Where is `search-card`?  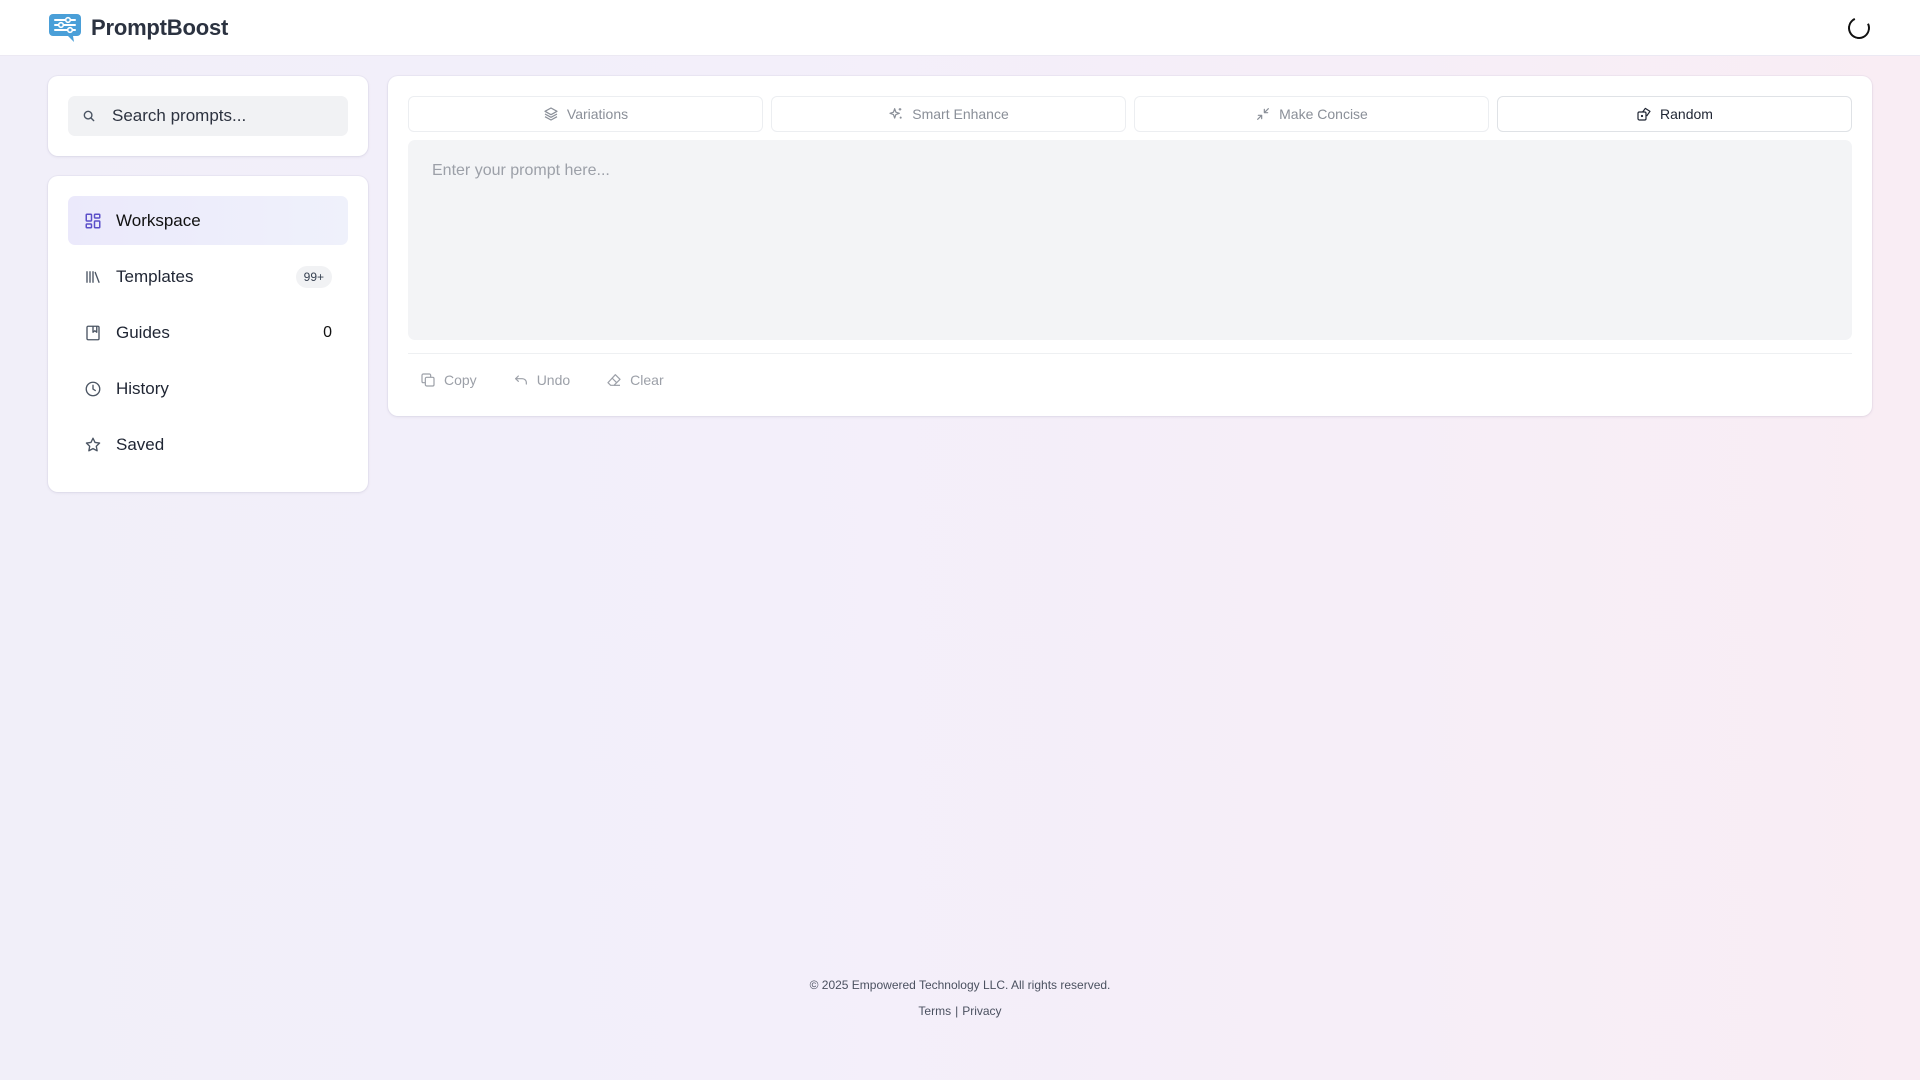
search-card is located at coordinates (208, 116).